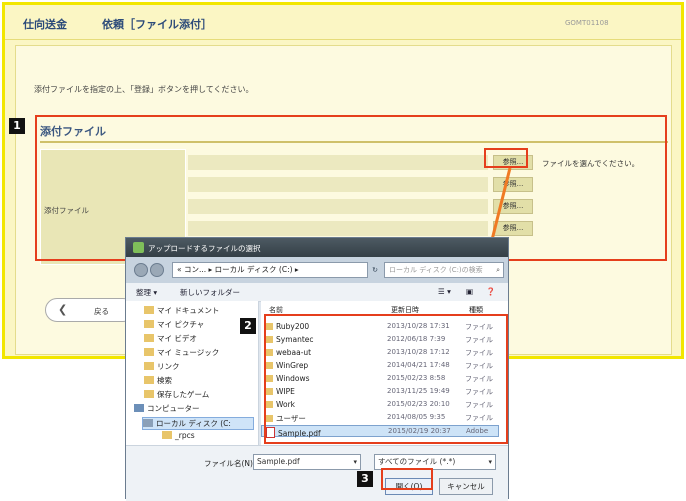  Describe the element at coordinates (417, 461) in the screenshot. I see `filetype-value: すべてのファイル (*.*)` at that location.